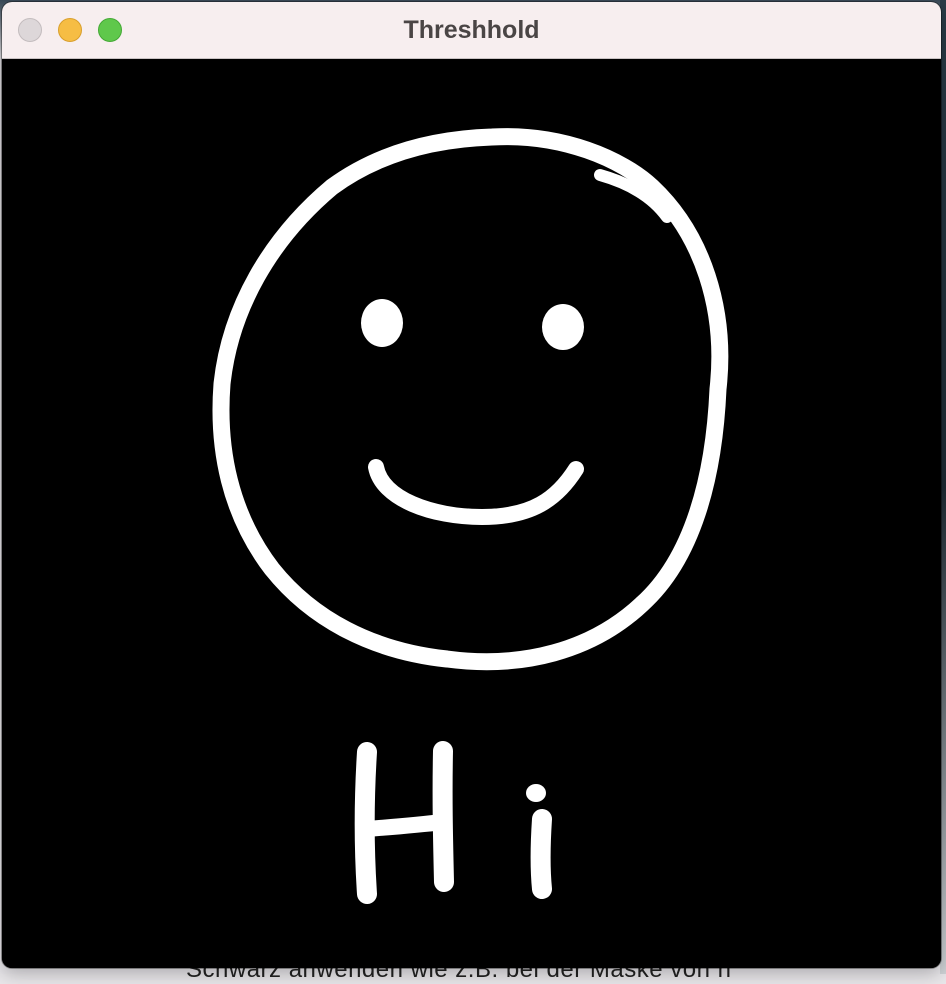 This screenshot has height=984, width=946. I want to click on window-titlebar: Threshhold, so click(471, 30).